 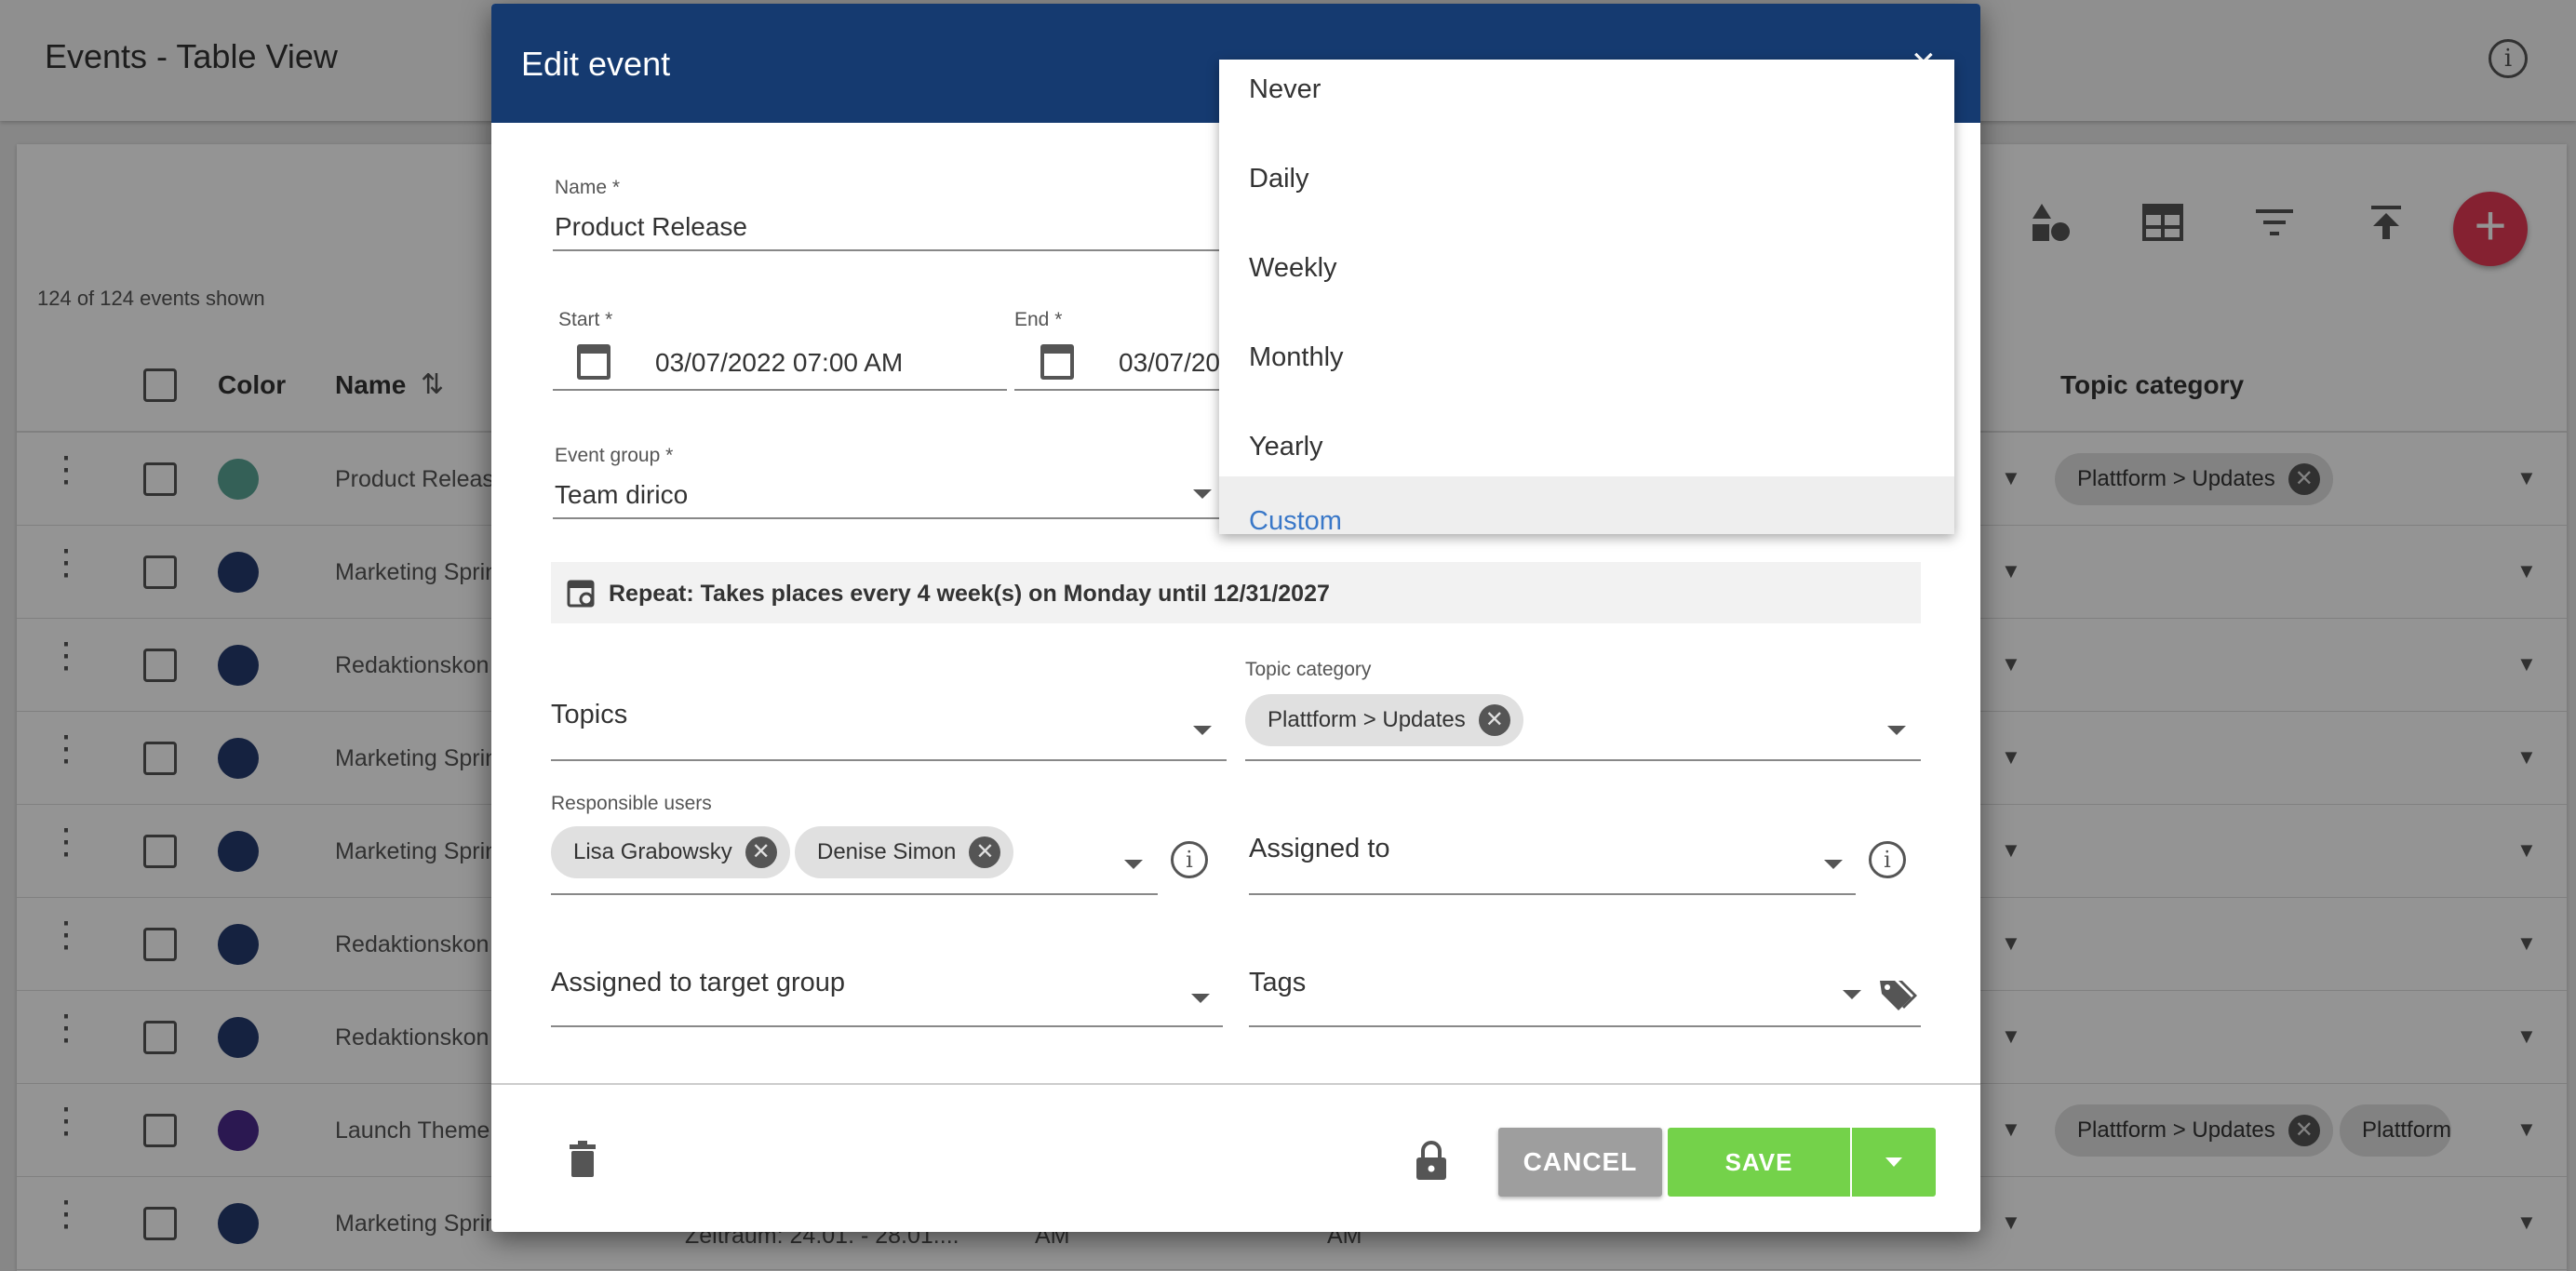 I want to click on responsible-users-underline, so click(x=854, y=894).